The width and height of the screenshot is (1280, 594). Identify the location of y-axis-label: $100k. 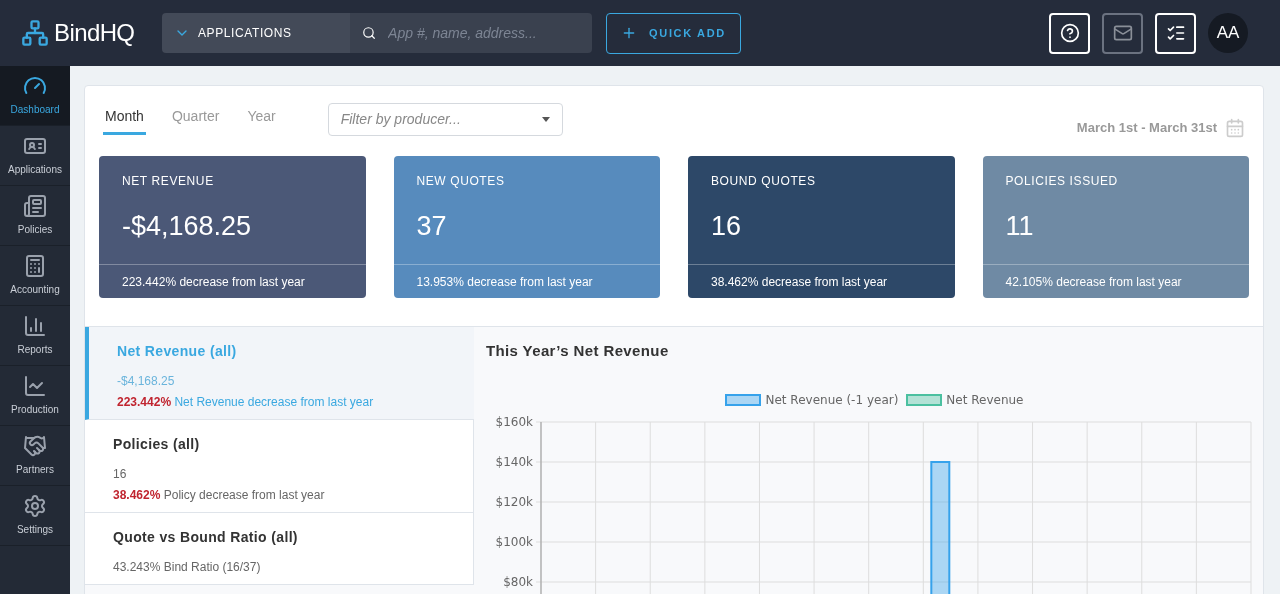
(514, 541).